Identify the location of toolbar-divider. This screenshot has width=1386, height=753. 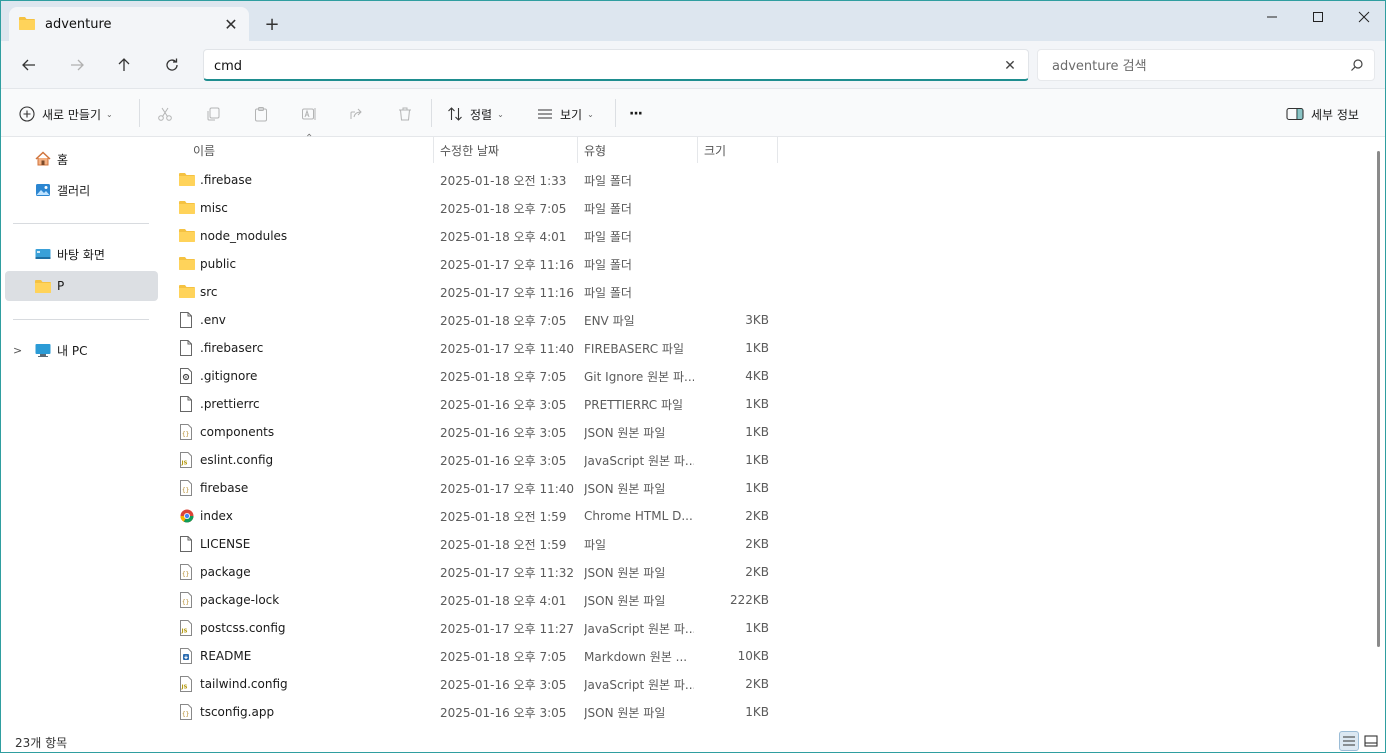
(615, 113).